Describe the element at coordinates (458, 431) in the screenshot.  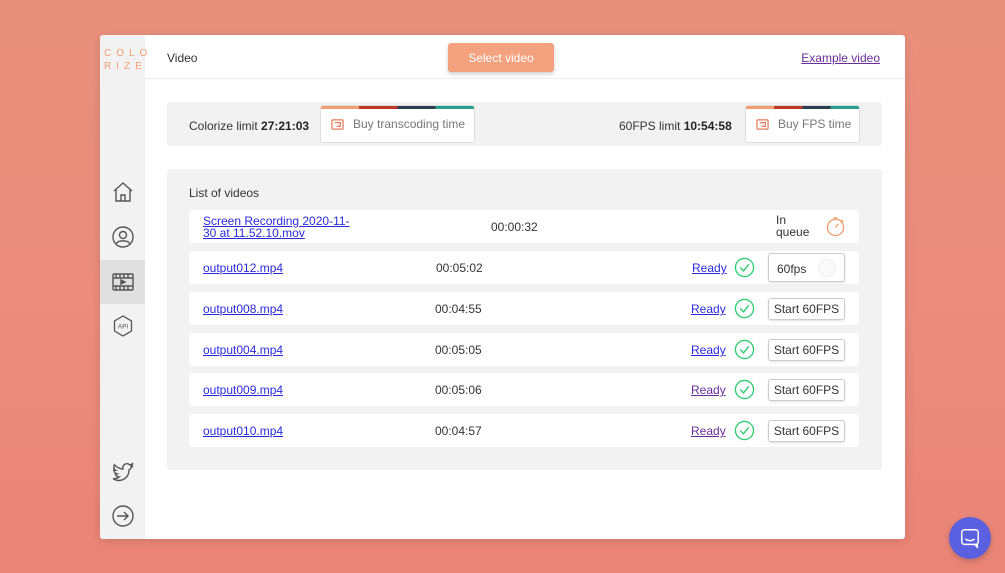
I see `video-duration: 00:04:57` at that location.